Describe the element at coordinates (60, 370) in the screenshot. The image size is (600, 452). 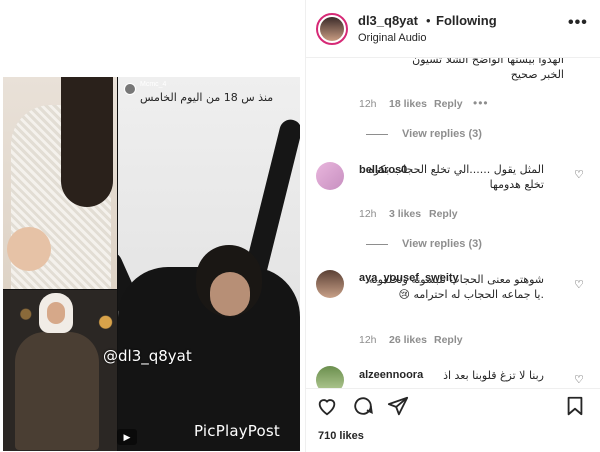
I see `collage-panel-bottom-left` at that location.